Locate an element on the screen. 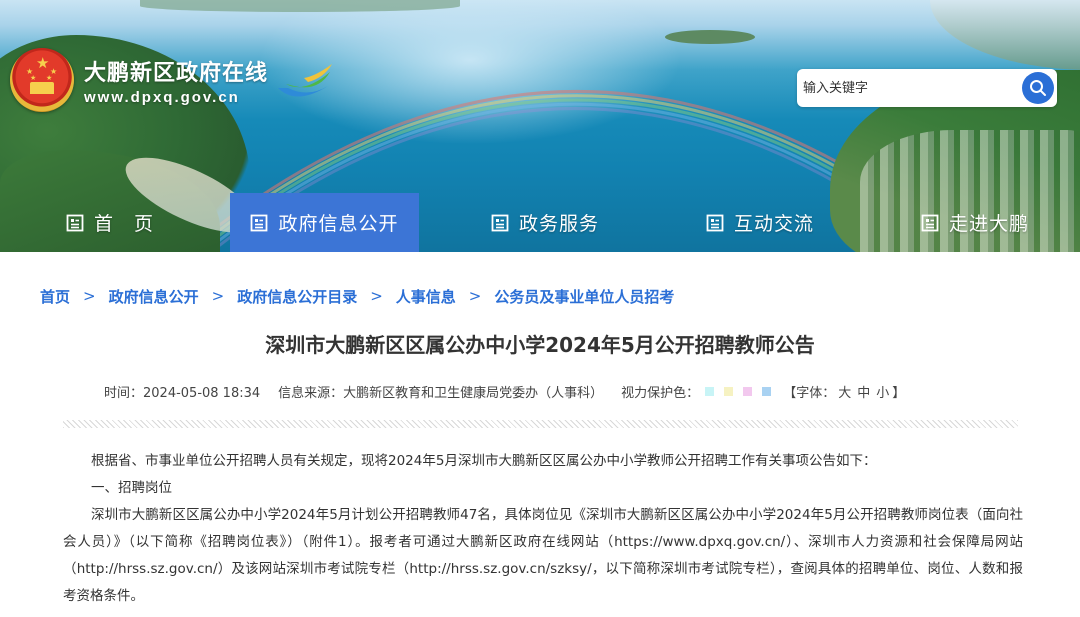 This screenshot has width=1080, height=617. search-icon is located at coordinates (1038, 88).